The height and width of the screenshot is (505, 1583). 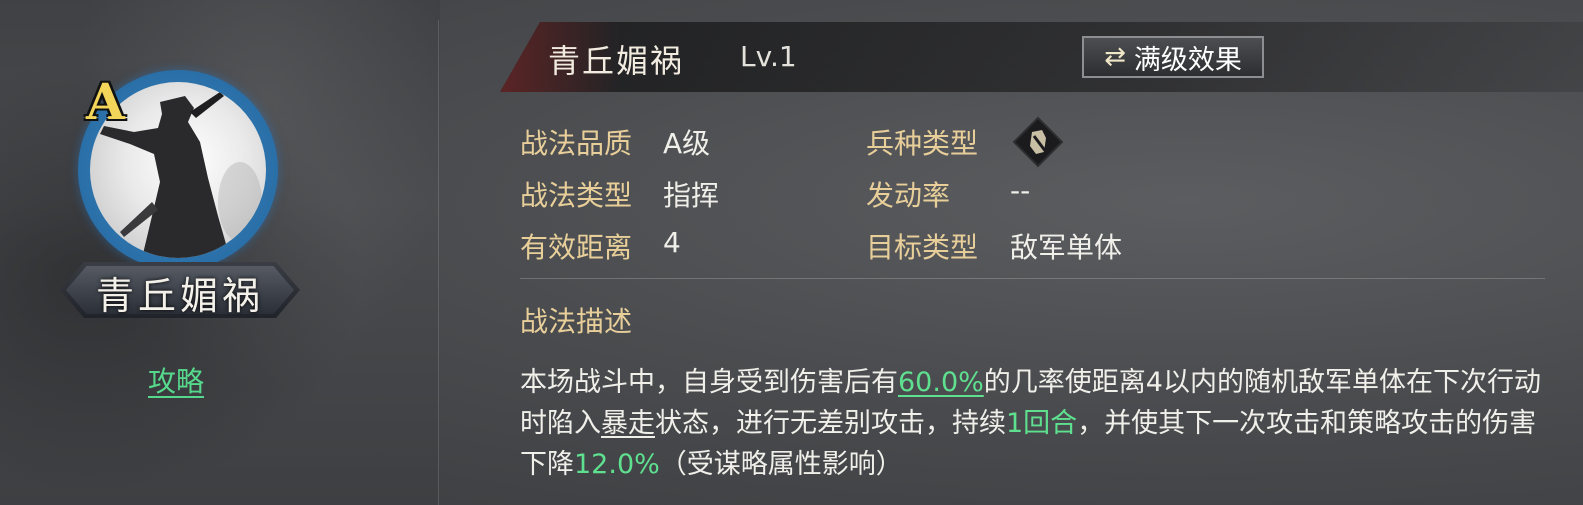 I want to click on troop-label: 兵种类型, so click(x=922, y=143).